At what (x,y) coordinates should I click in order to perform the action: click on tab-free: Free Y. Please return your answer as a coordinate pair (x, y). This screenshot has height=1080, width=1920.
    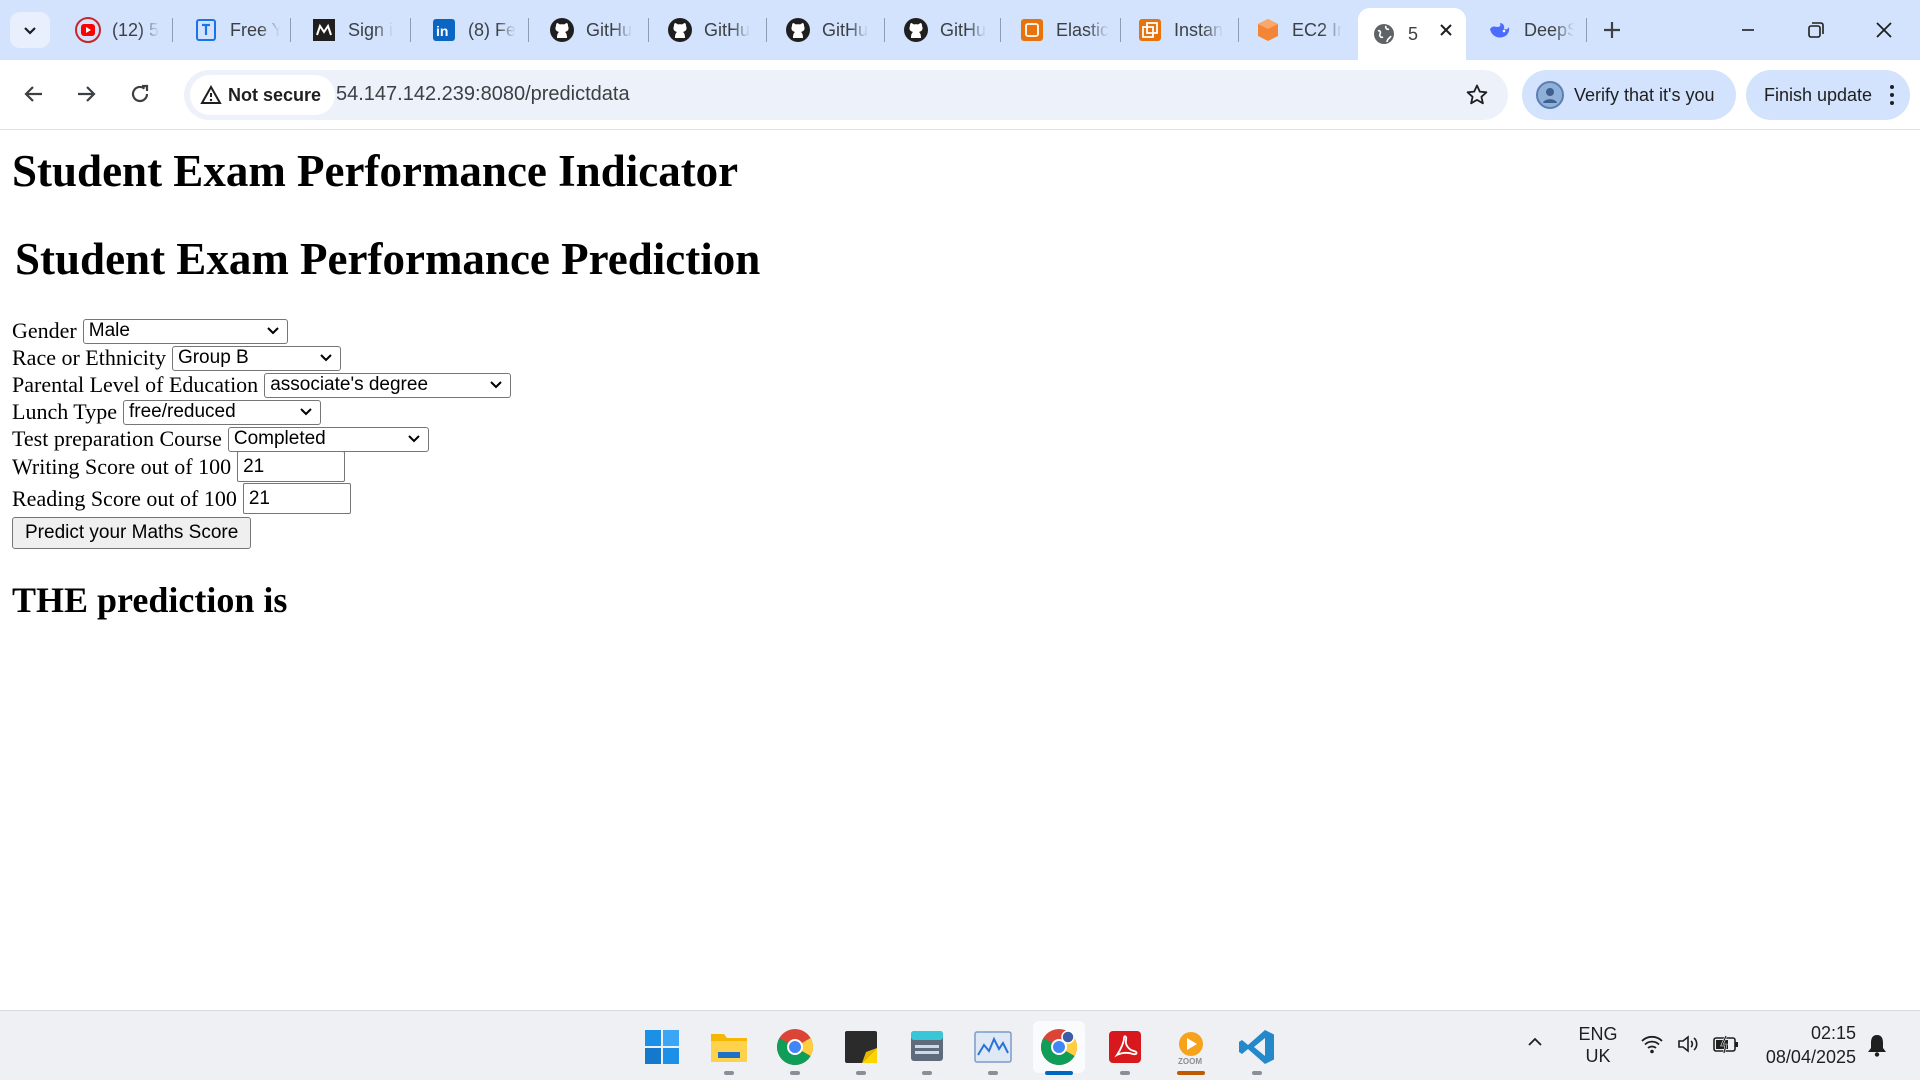
    Looking at the image, I should click on (230, 30).